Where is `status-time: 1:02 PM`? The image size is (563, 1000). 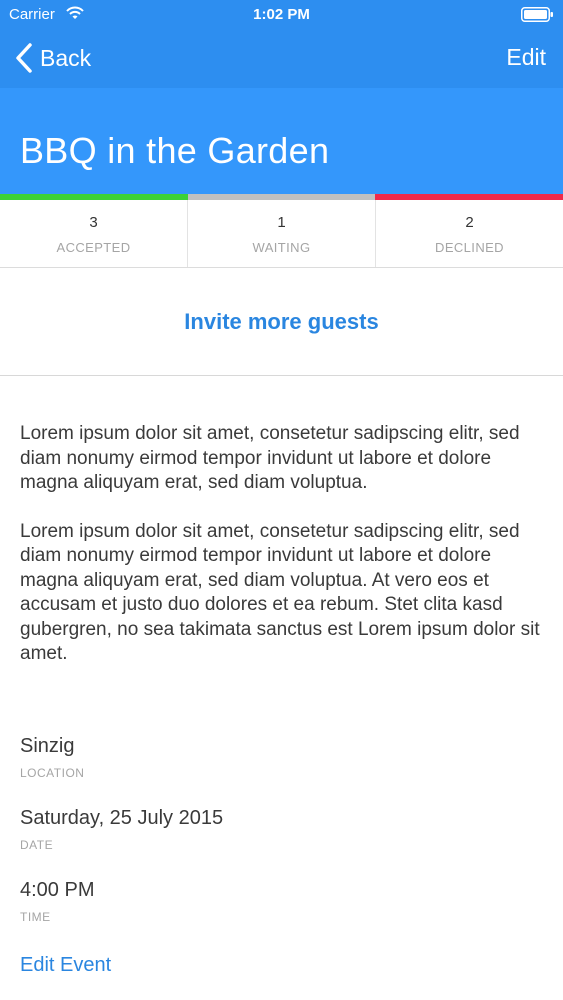 status-time: 1:02 PM is located at coordinates (281, 14).